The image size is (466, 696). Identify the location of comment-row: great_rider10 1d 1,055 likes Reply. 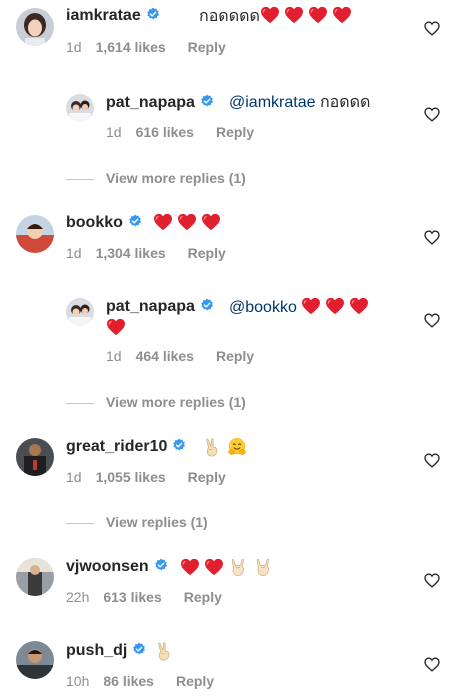
(233, 465).